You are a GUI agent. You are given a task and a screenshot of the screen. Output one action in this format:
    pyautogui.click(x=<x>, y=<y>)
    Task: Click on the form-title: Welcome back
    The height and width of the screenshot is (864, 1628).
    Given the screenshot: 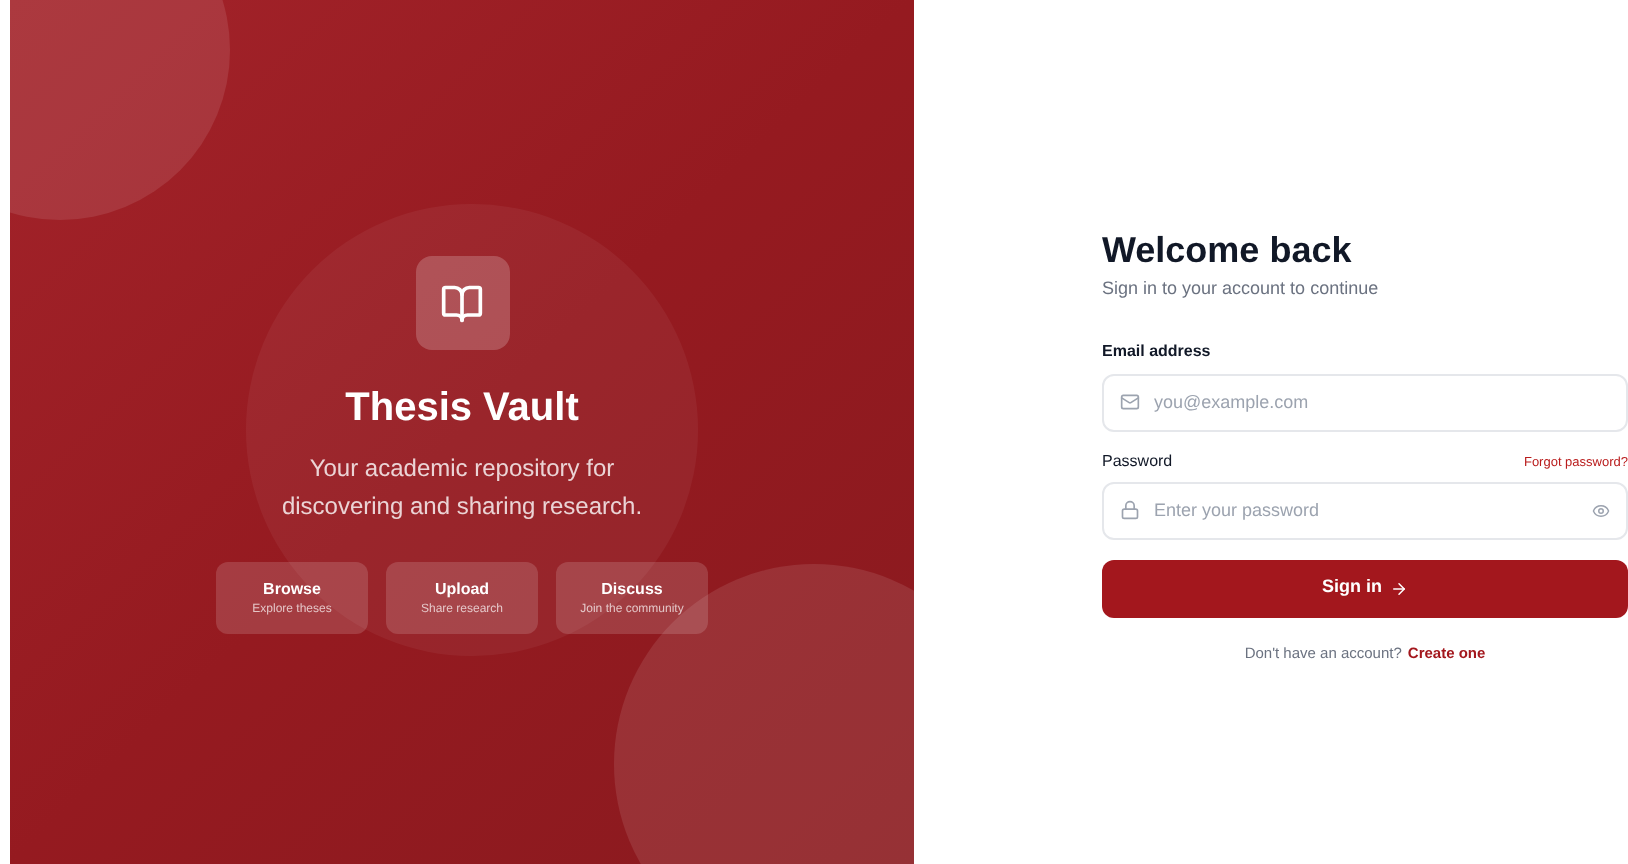 What is the action you would take?
    pyautogui.click(x=1228, y=251)
    